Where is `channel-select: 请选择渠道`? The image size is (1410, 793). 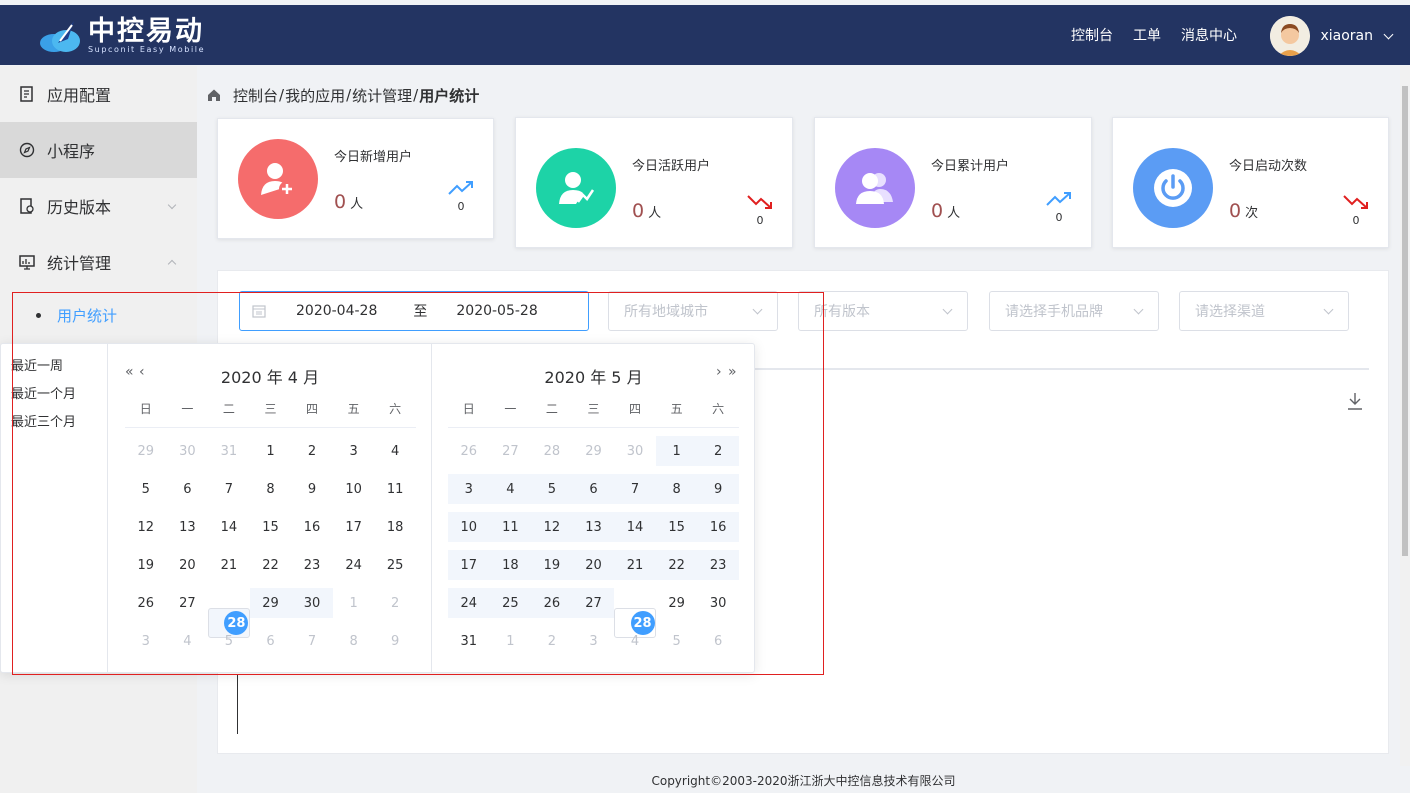 channel-select: 请选择渠道 is located at coordinates (1264, 311).